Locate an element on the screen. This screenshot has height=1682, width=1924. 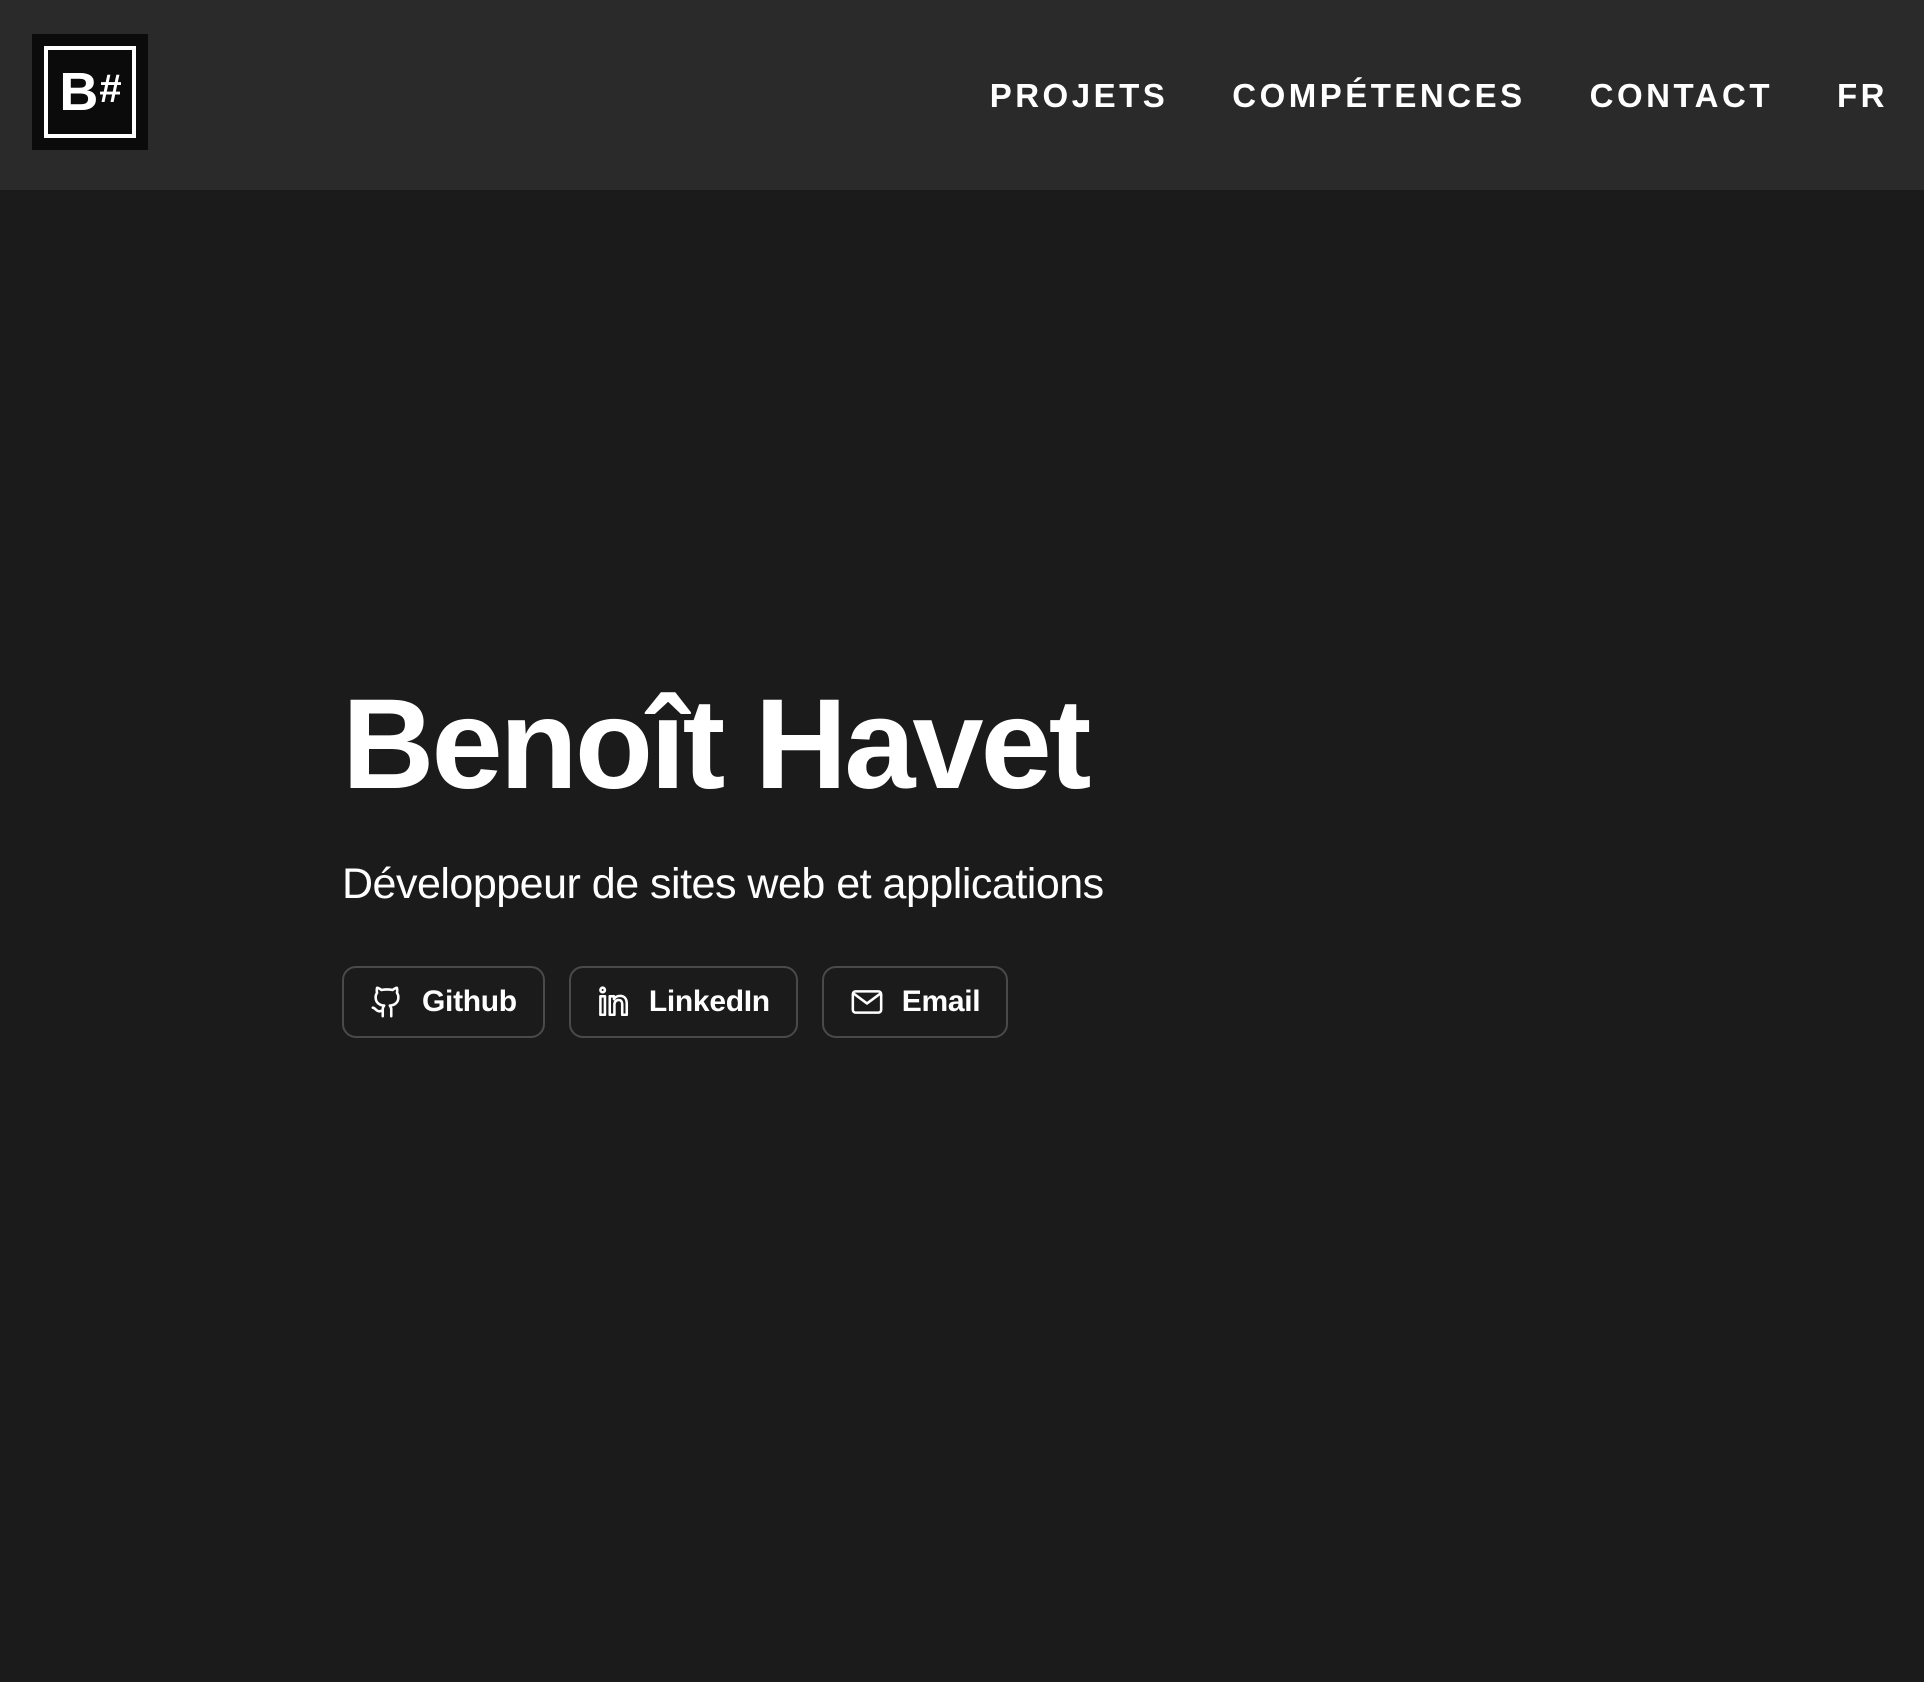
social-buttons: Github LinkedIn Email is located at coordinates (723, 1002).